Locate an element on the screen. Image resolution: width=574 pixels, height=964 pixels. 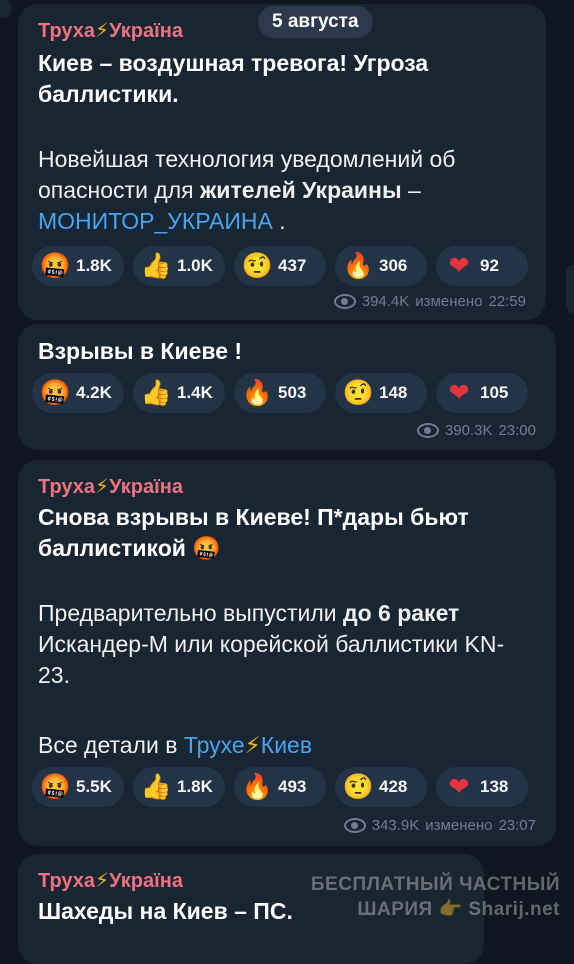
reaction-count: 4.2K is located at coordinates (94, 392).